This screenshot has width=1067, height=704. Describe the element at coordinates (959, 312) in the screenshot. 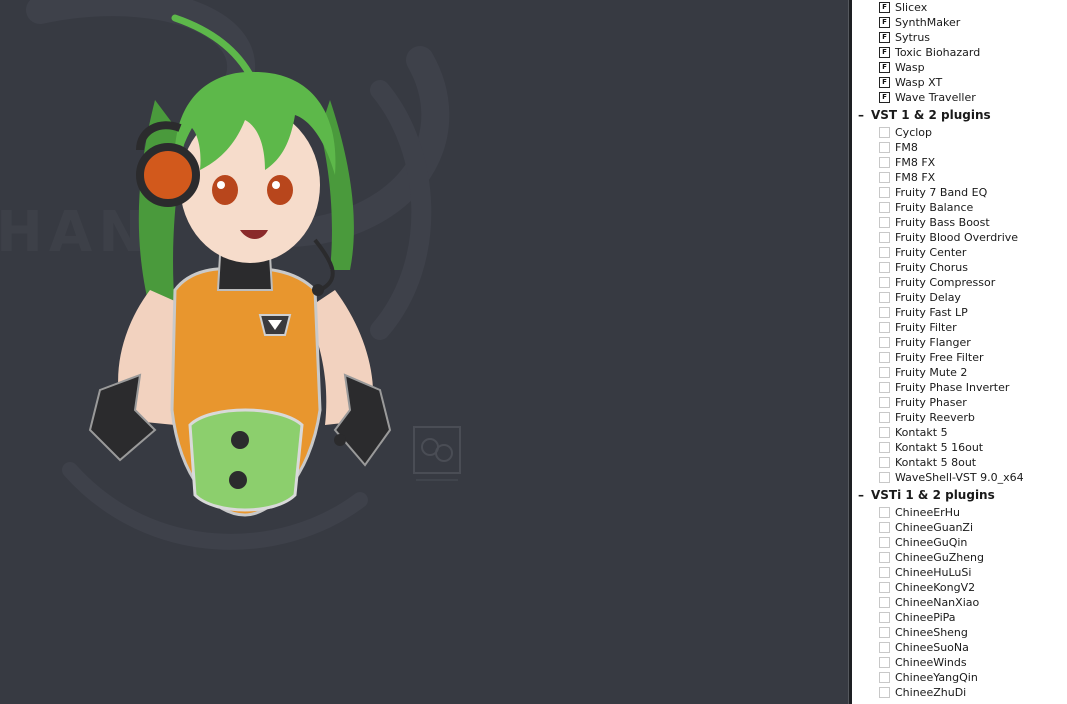

I see `plugin-list-item: Fruity Fast LP` at that location.